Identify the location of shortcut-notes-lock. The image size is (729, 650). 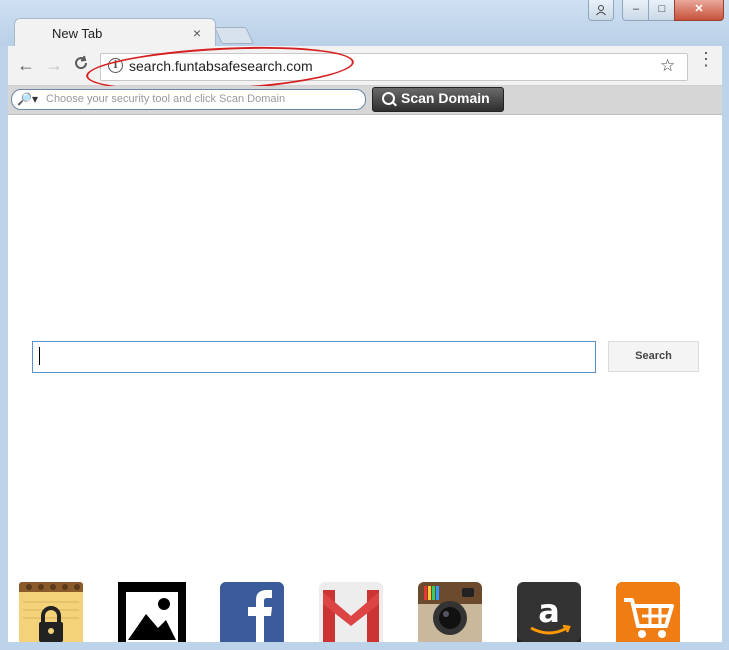
(51, 612).